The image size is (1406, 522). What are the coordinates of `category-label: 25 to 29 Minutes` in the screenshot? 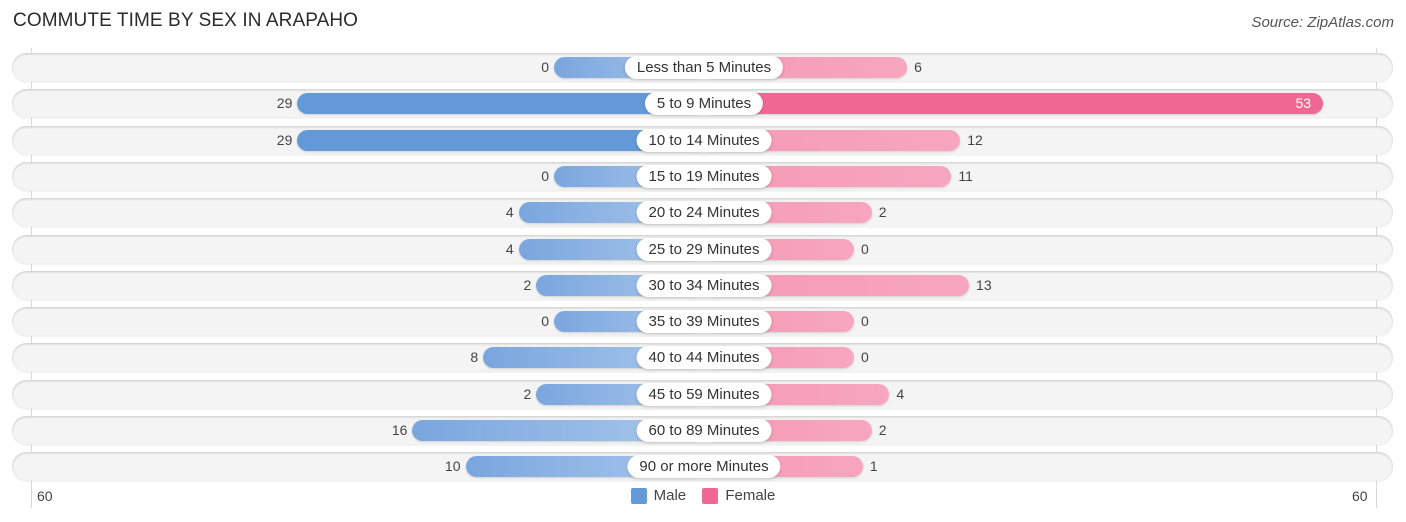 It's located at (704, 249).